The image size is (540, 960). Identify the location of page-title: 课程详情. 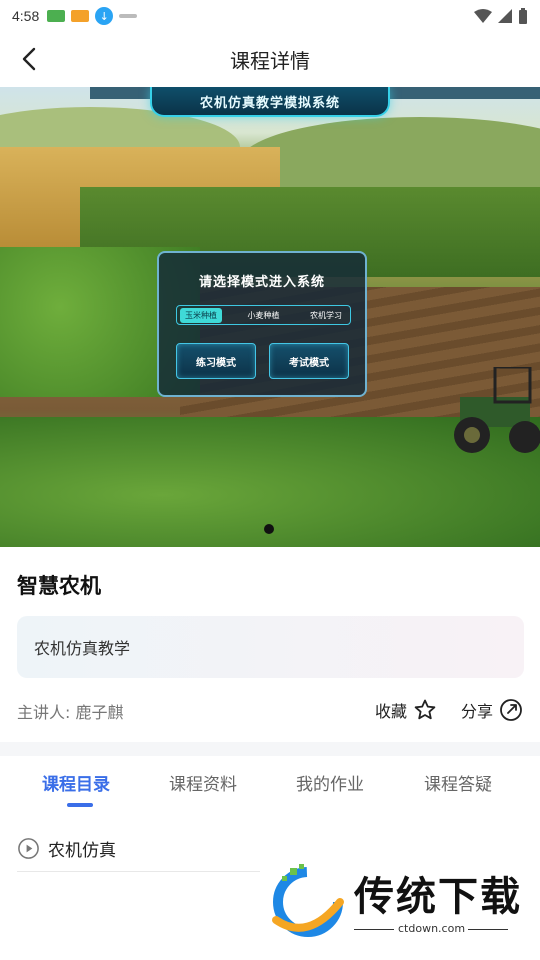
(270, 60).